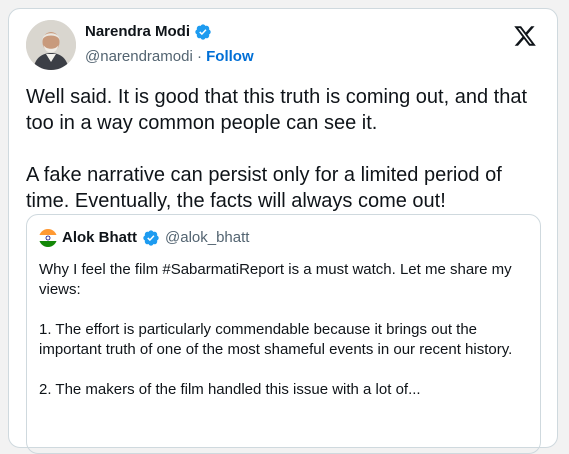 This screenshot has width=569, height=454. I want to click on author-meta: @narendramodi · Follow, so click(169, 57).